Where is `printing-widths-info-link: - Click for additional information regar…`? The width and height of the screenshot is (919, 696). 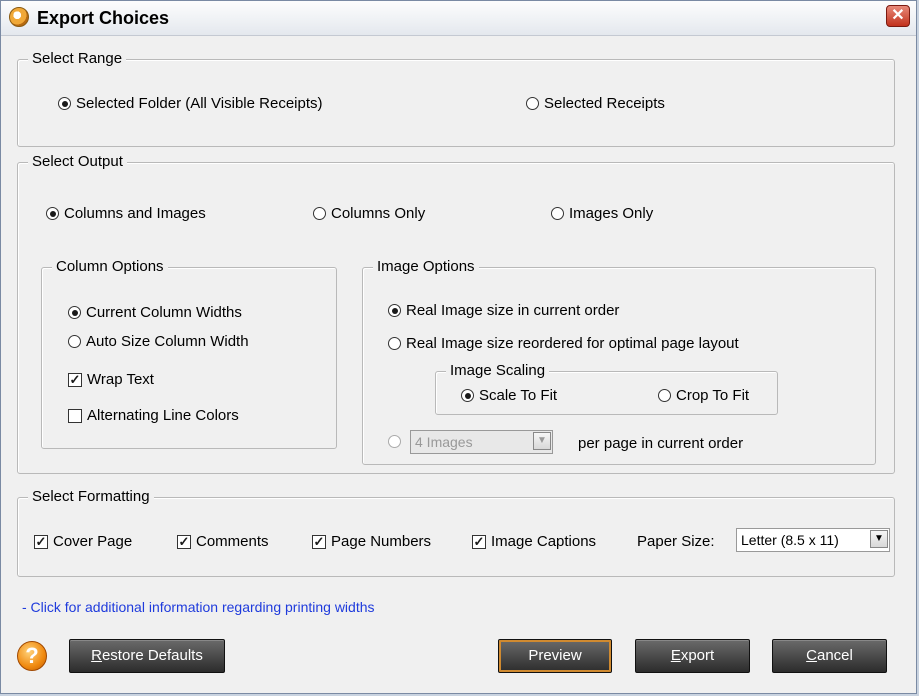
printing-widths-info-link: - Click for additional information regar… is located at coordinates (198, 607).